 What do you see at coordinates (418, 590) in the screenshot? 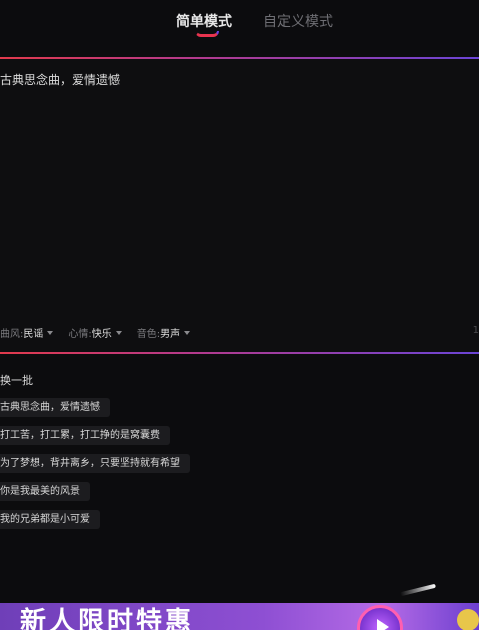
I see `sparkle-decoration` at bounding box center [418, 590].